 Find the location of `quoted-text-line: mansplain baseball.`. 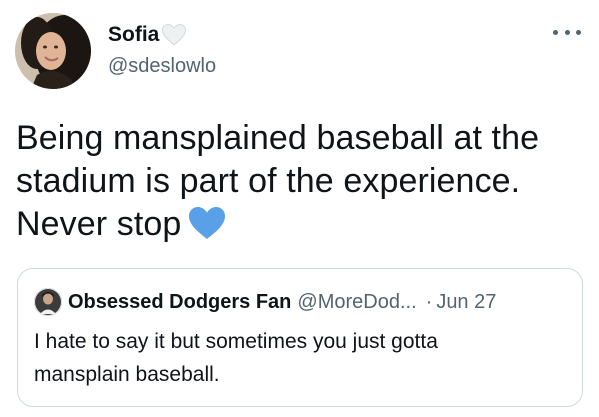

quoted-text-line: mansplain baseball. is located at coordinates (127, 374).